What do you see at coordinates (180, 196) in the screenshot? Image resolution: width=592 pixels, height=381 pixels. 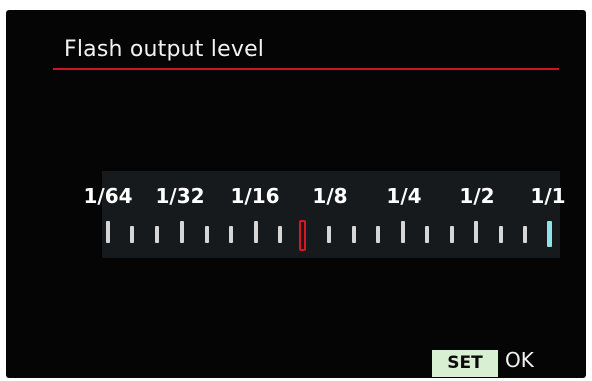 I see `scale-label-1-32: 1/32` at bounding box center [180, 196].